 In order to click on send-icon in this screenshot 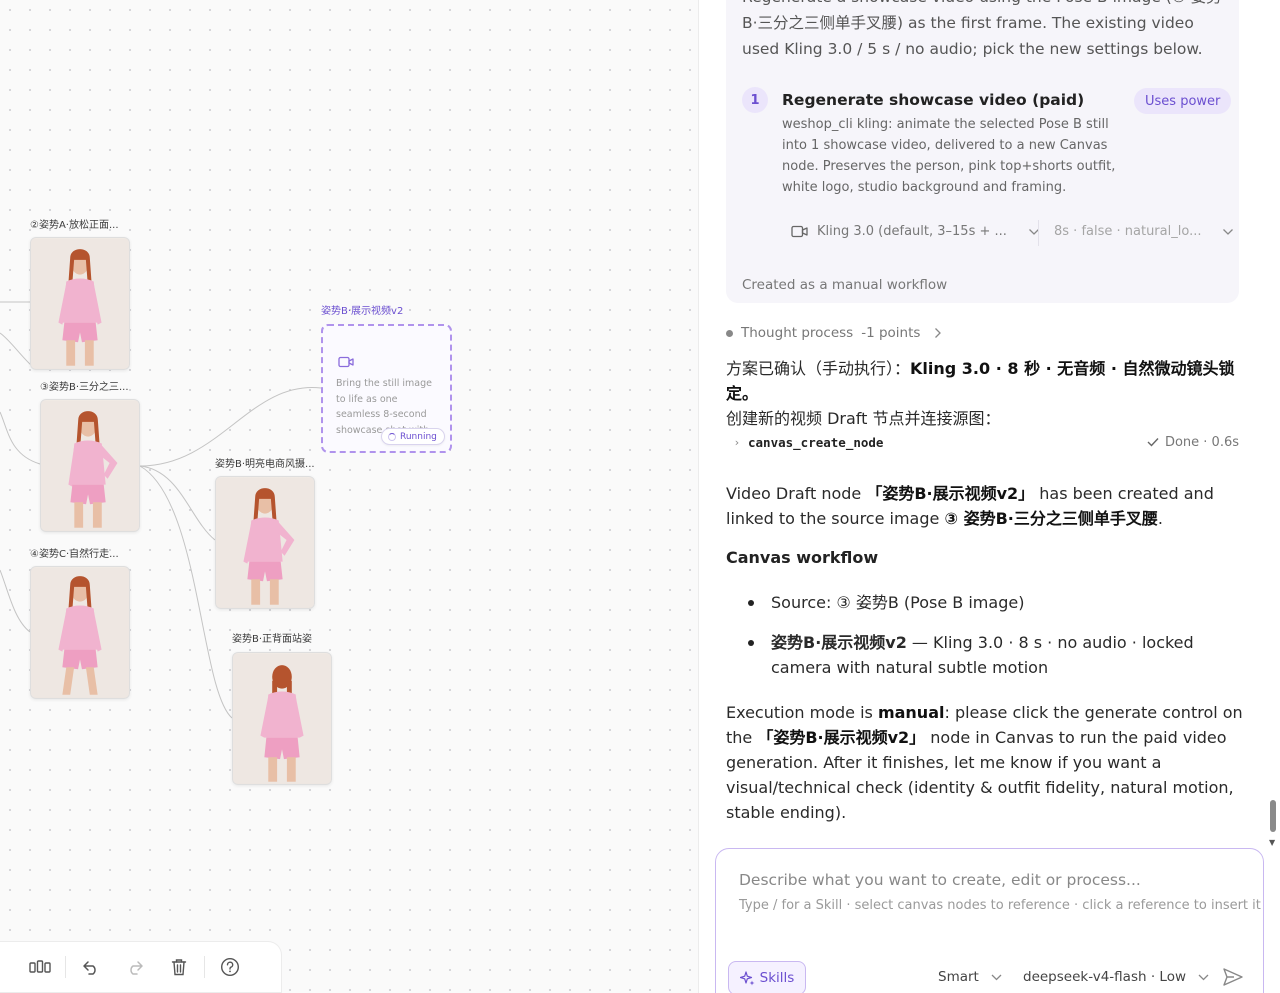, I will do `click(1233, 977)`.